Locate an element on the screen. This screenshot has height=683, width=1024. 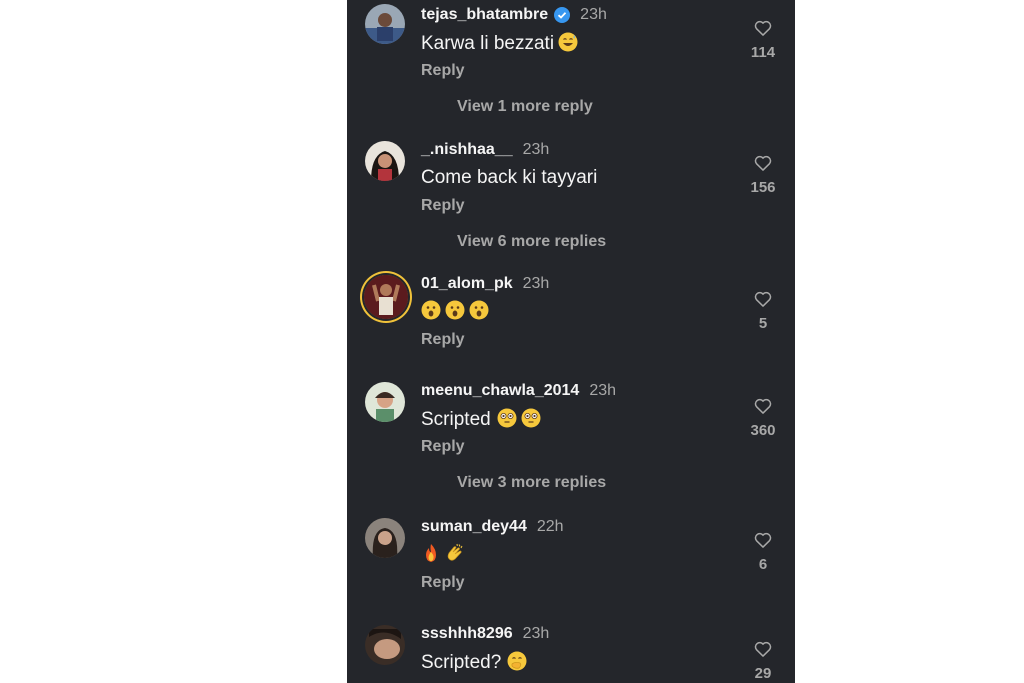
like-count: 5 is located at coordinates (763, 323).